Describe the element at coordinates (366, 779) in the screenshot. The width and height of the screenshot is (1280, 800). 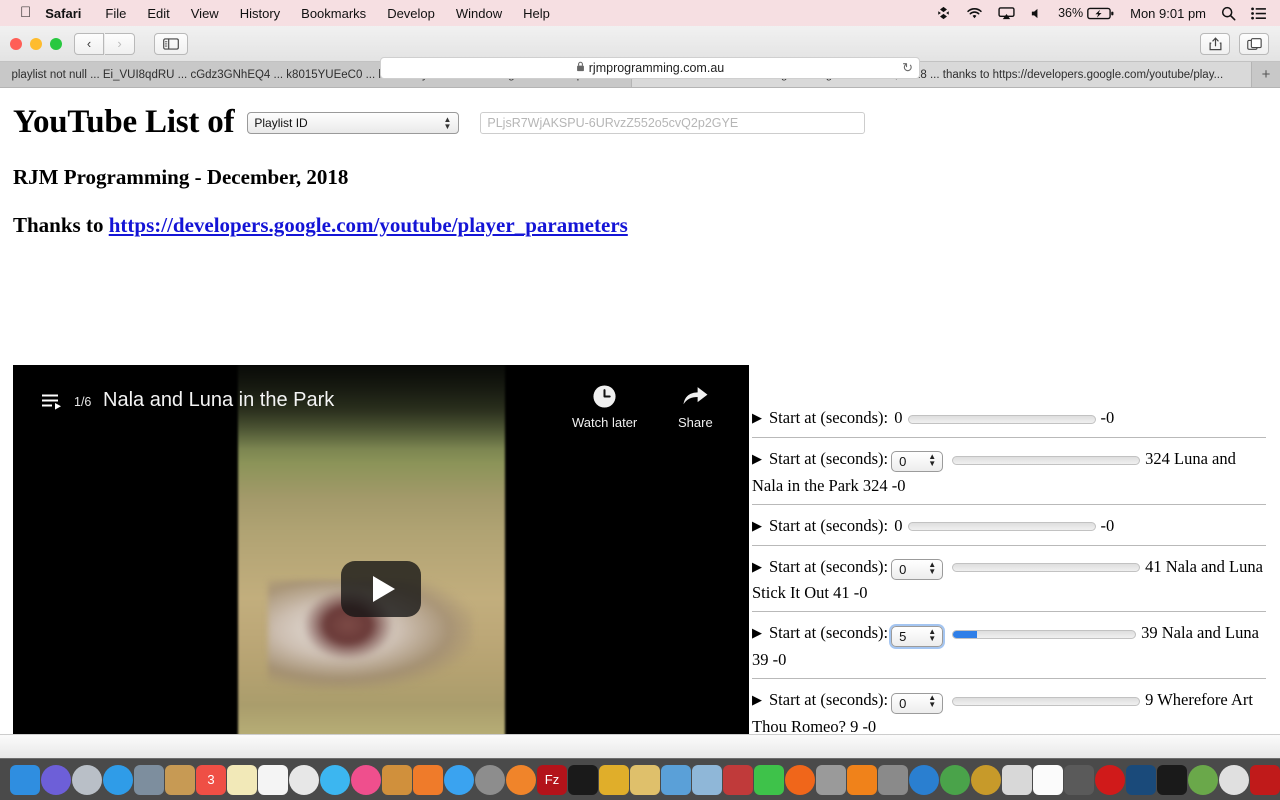
I see `itunes-icon` at that location.